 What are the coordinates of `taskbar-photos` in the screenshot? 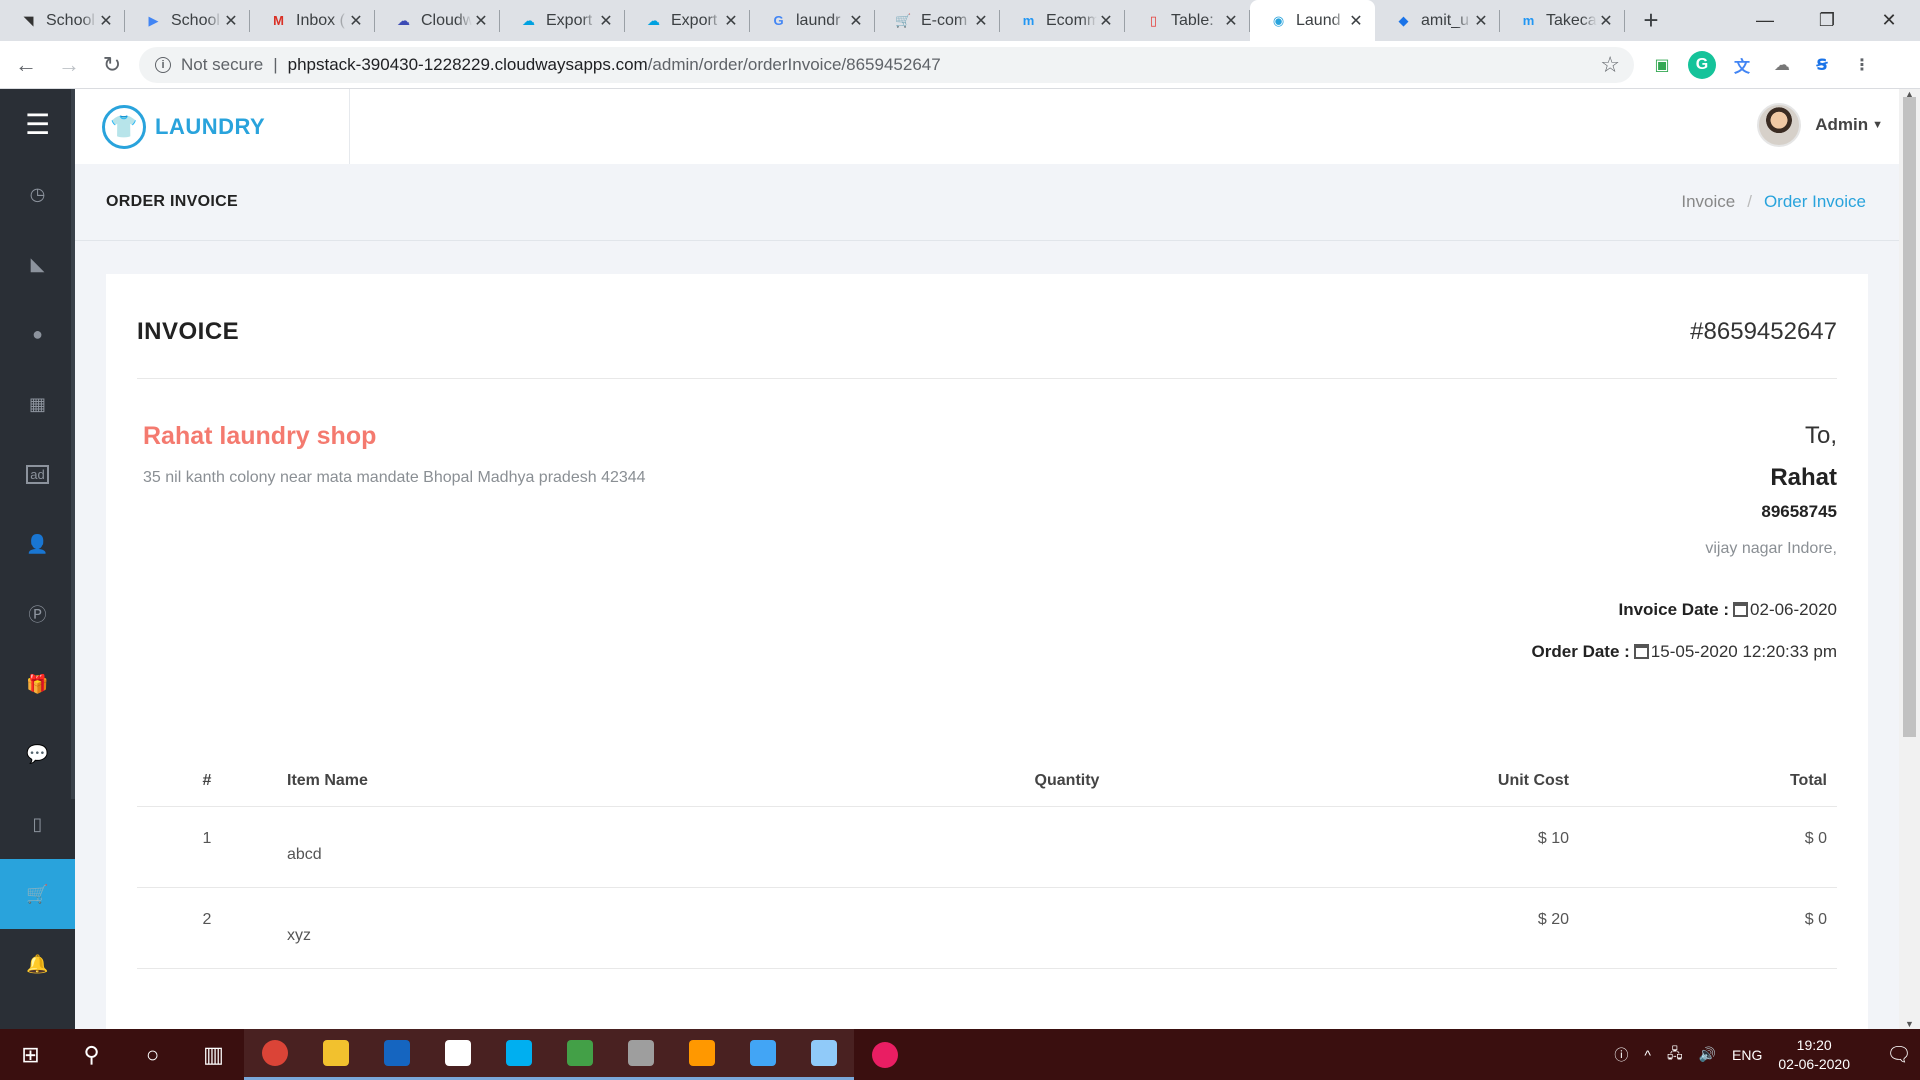 It's located at (579, 1054).